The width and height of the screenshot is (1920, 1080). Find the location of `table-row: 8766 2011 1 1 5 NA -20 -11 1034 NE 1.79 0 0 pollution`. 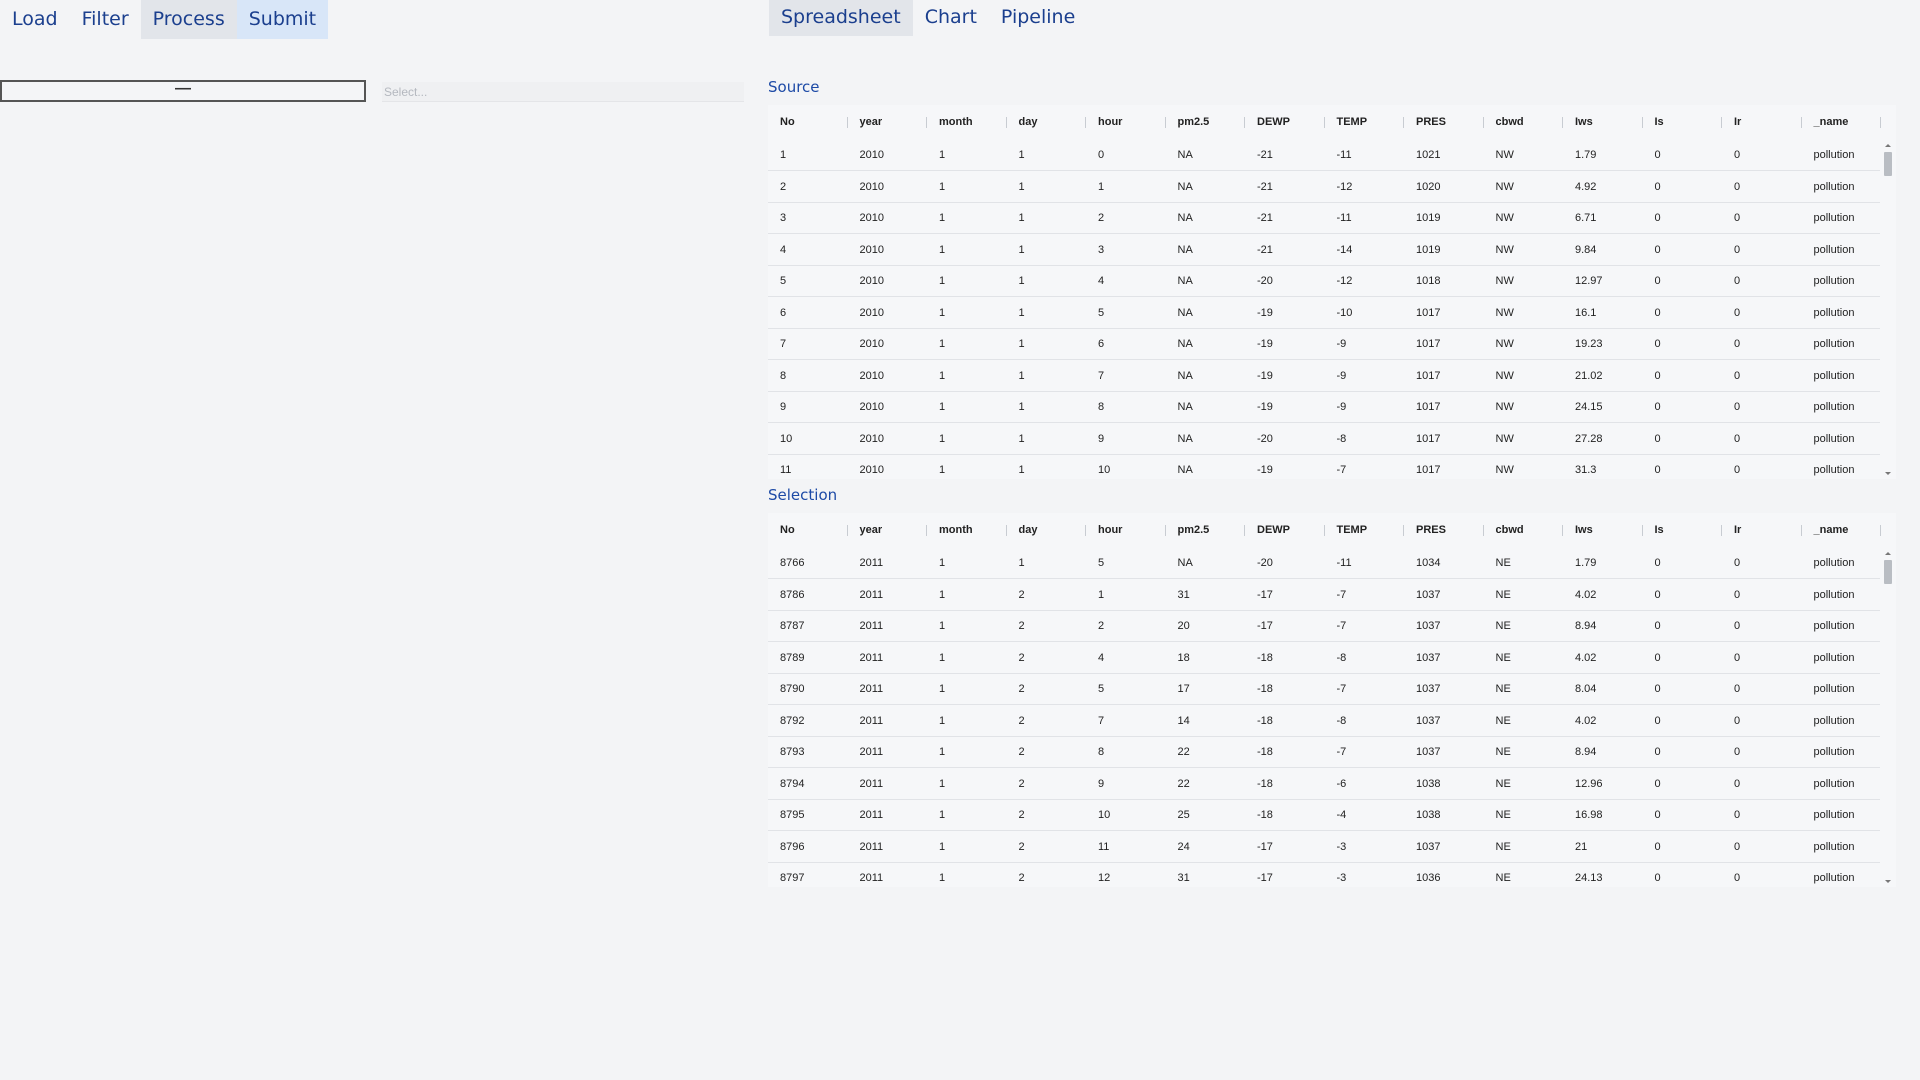

table-row: 8766 2011 1 1 5 NA -20 -11 1034 NE 1.79 0 0 pollution is located at coordinates (1324, 563).